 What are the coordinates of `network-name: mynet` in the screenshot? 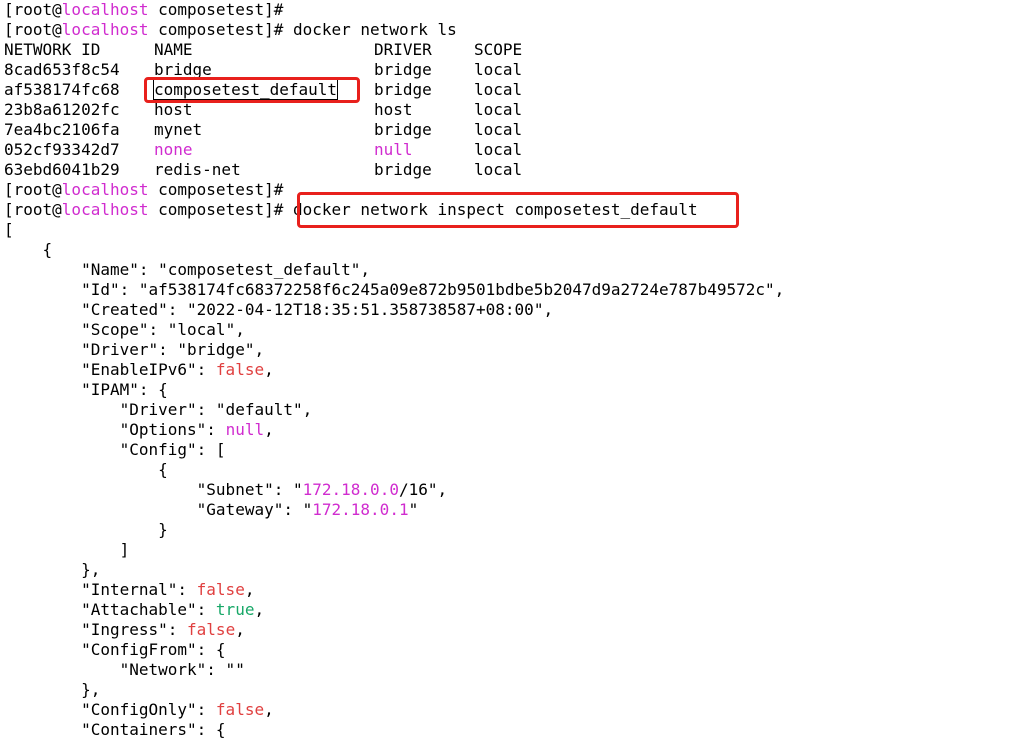 It's located at (178, 129).